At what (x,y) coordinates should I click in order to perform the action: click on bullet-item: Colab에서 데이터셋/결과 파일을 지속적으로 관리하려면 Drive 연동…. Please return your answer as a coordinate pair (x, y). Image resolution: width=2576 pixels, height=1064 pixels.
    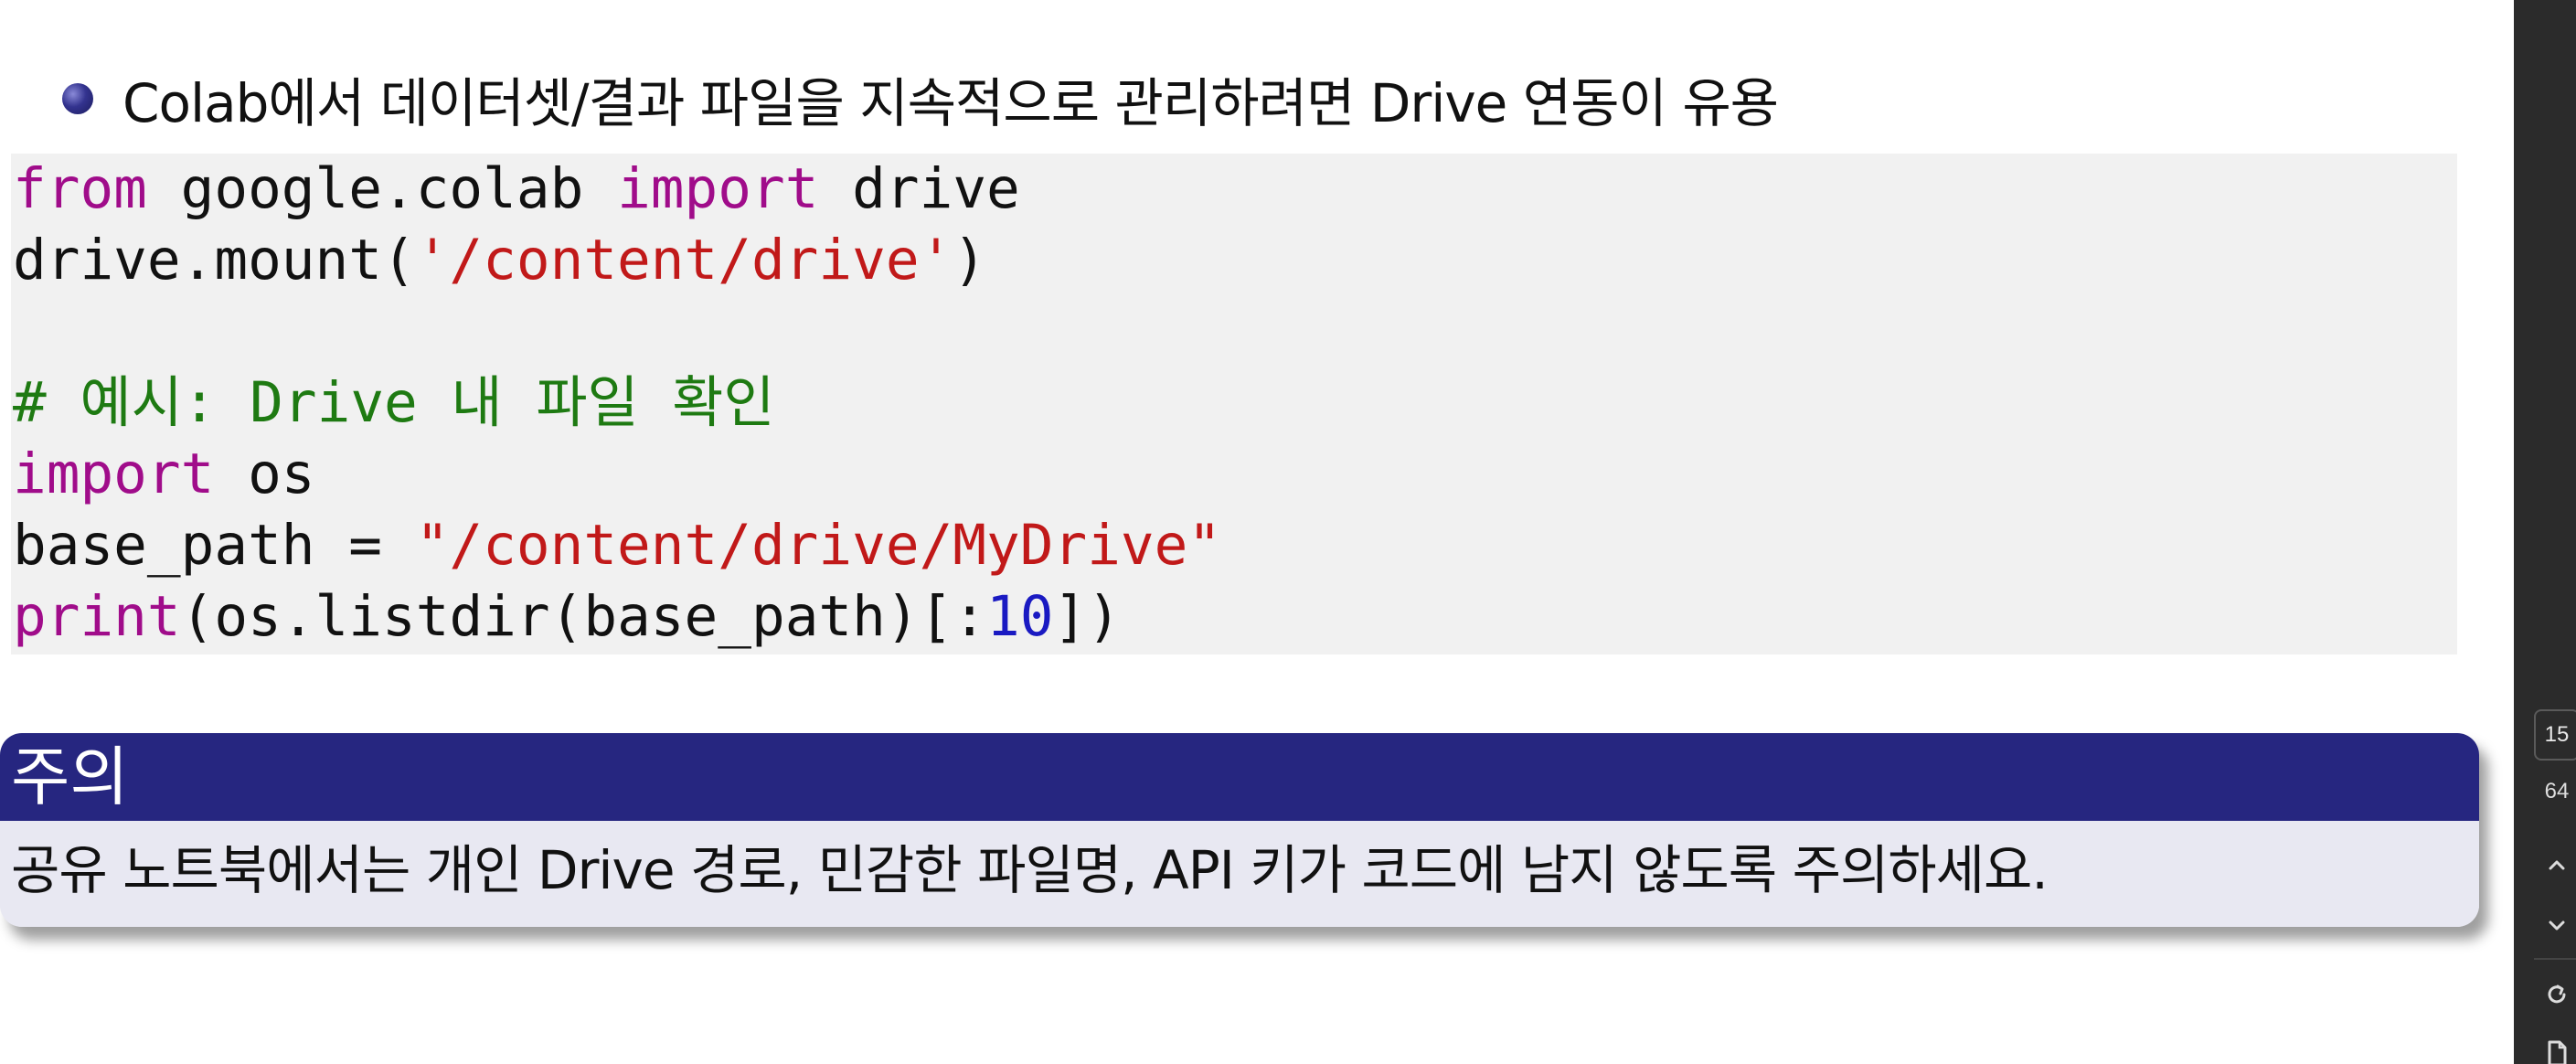
    Looking at the image, I should click on (920, 98).